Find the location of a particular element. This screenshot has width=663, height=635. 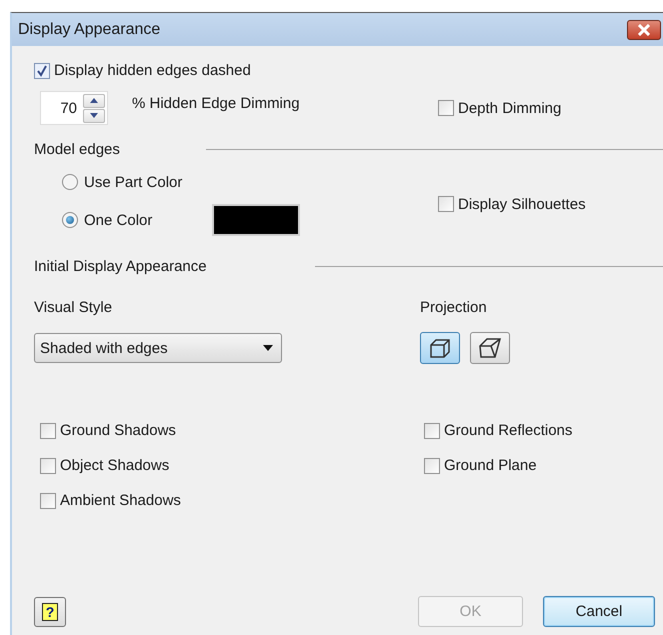

dialog-button: Cancel is located at coordinates (599, 611).